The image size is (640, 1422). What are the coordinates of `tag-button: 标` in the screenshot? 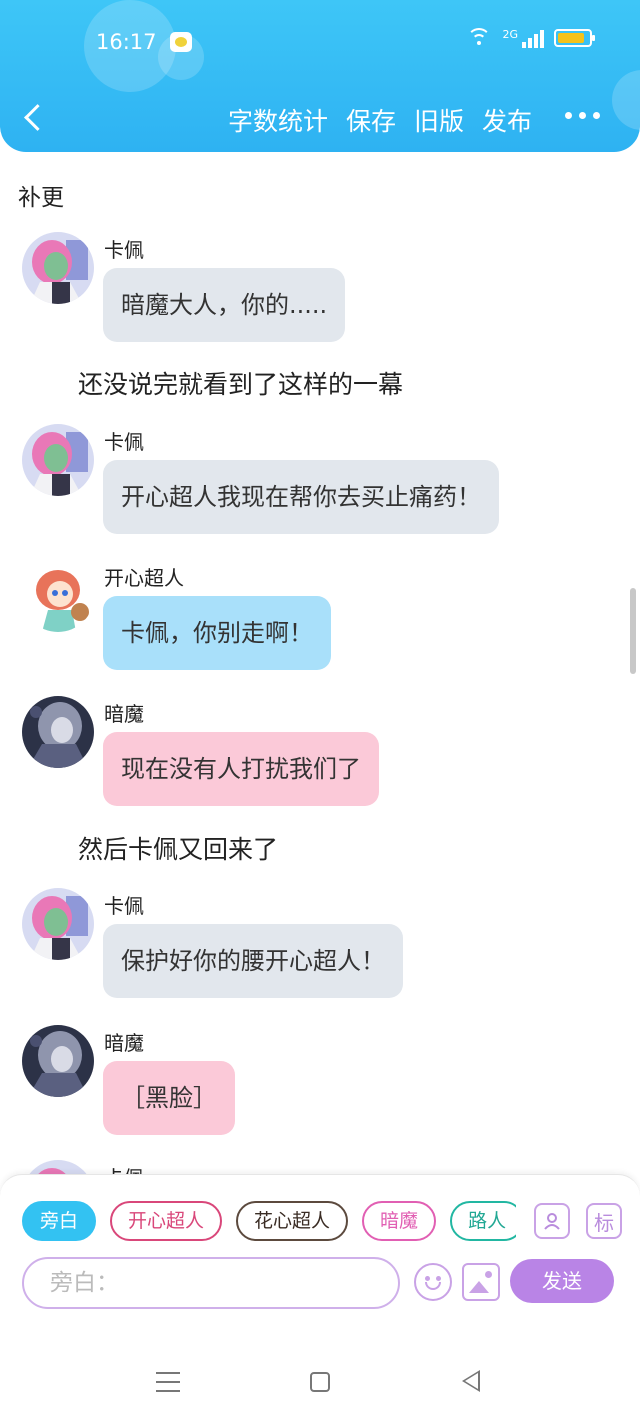 It's located at (604, 1221).